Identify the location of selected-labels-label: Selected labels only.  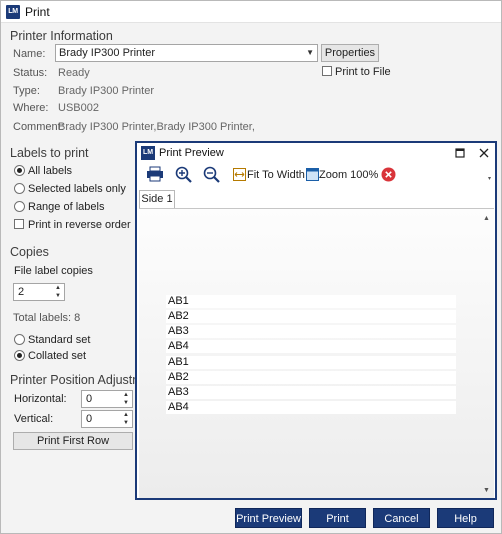
(77, 189).